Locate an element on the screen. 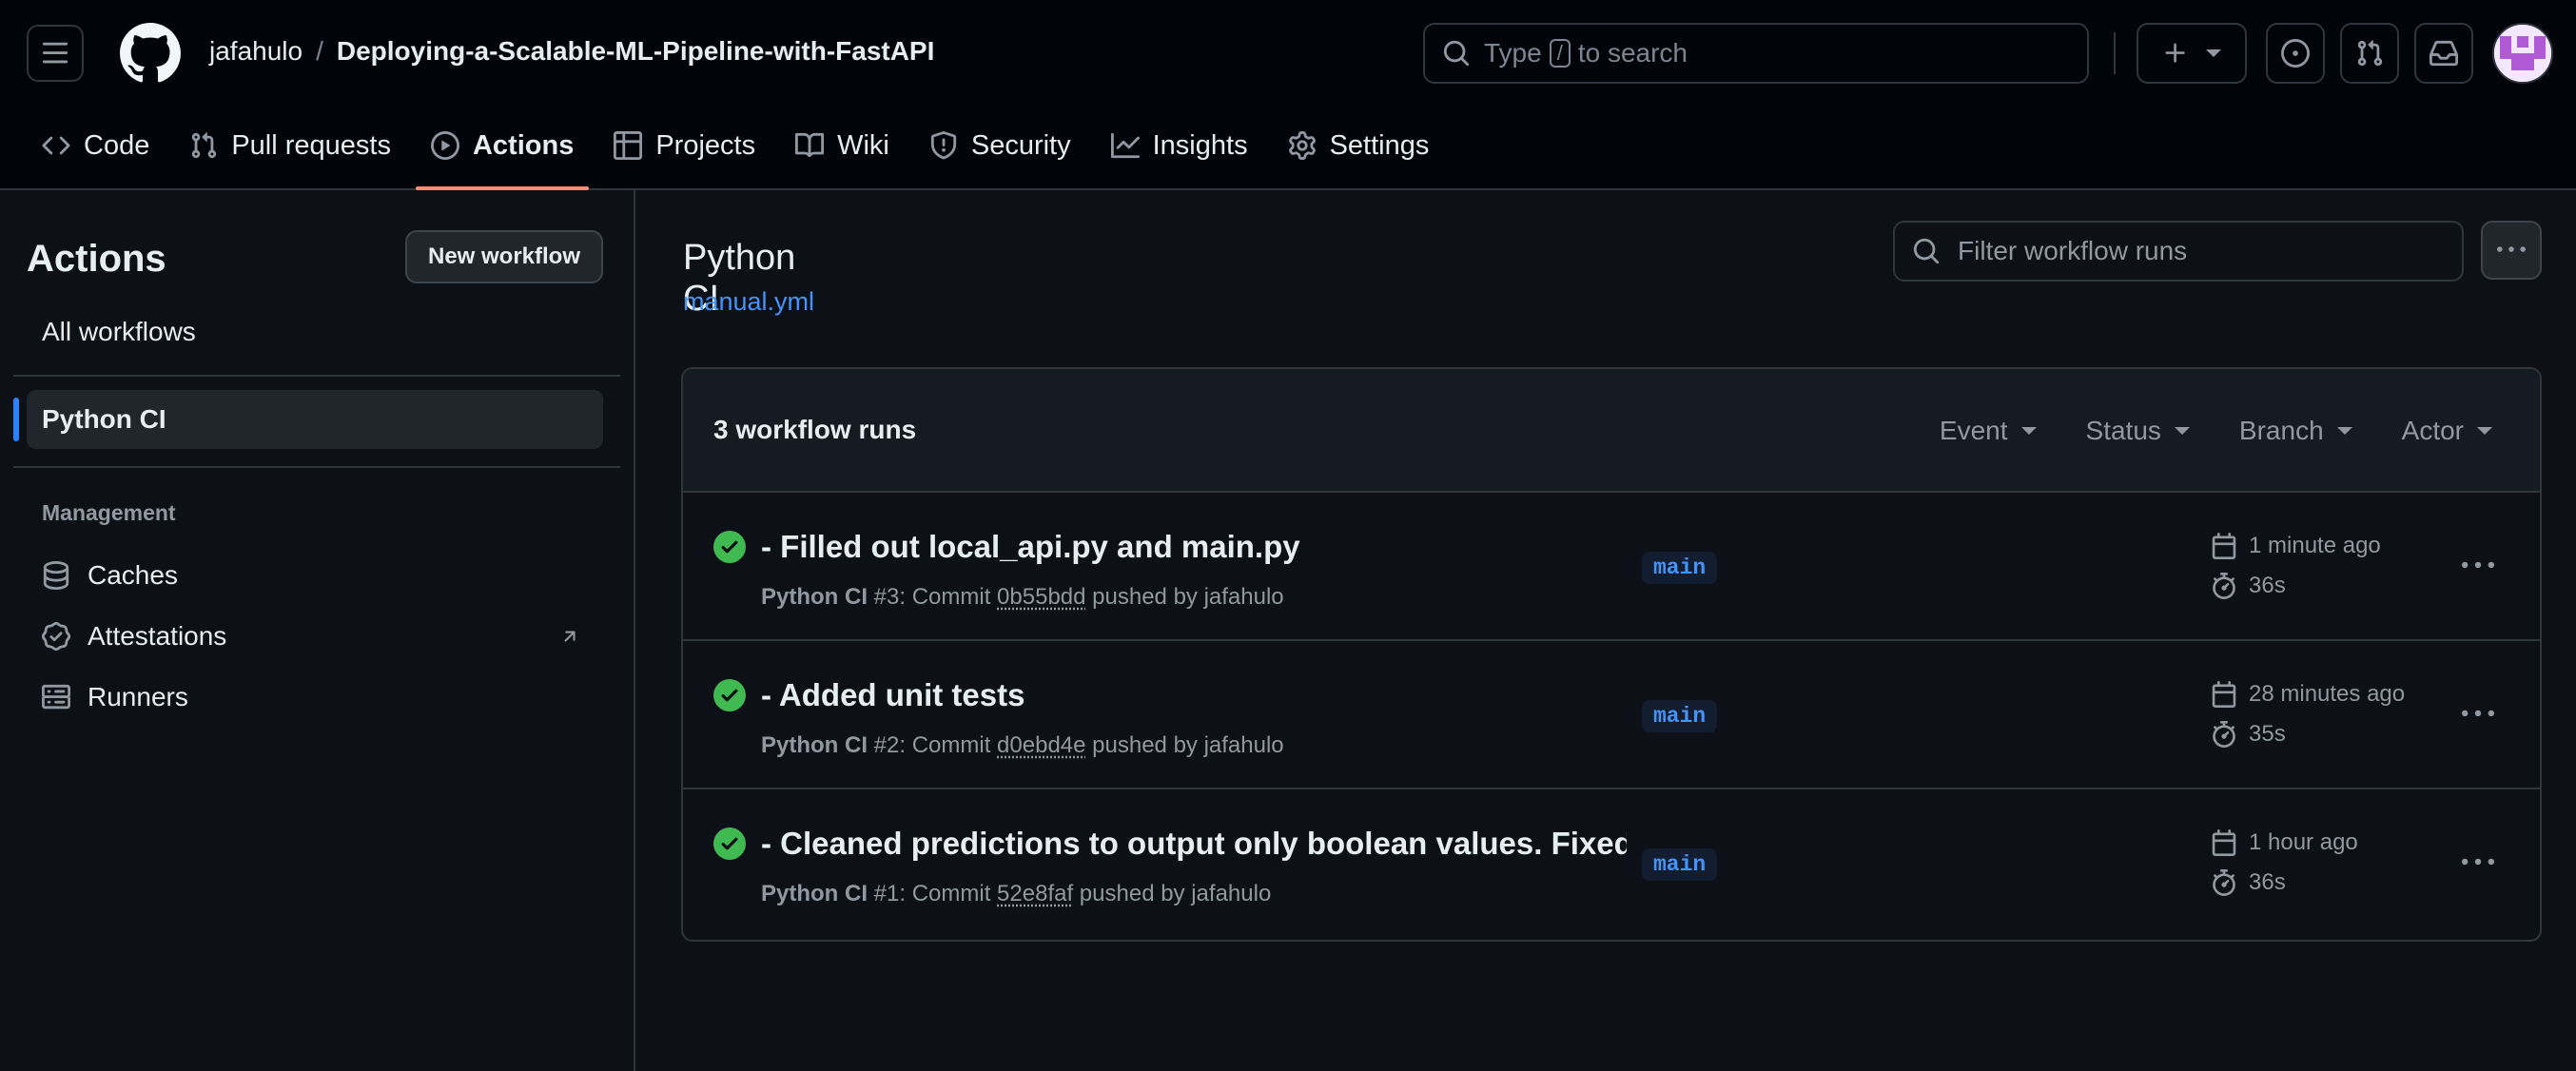 This screenshot has width=2576, height=1071. tab-security-label: Security is located at coordinates (1021, 145).